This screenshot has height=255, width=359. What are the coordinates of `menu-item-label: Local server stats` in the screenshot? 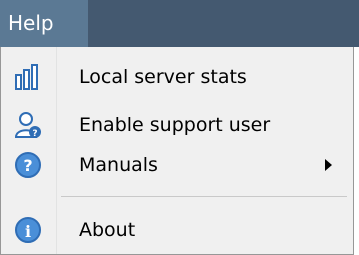 It's located at (163, 77).